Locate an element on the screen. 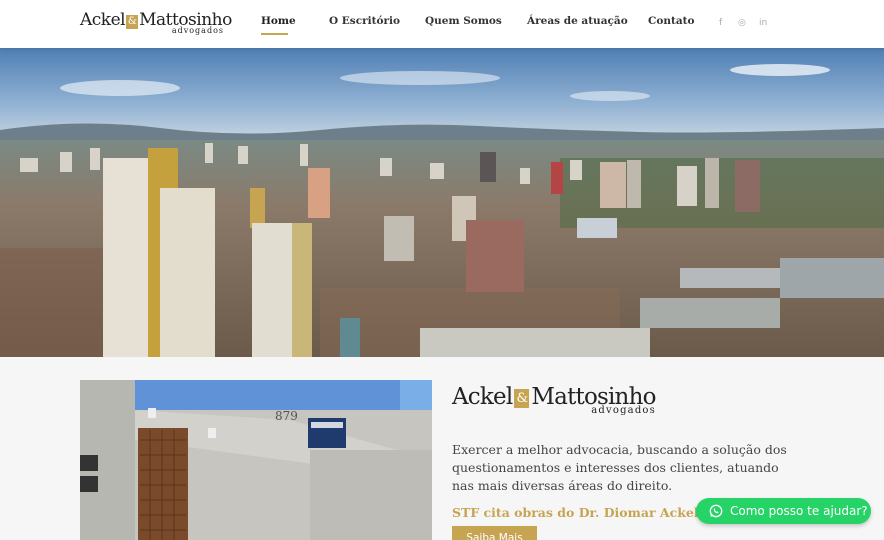 This screenshot has height=540, width=884. intro-logo-left: Ackel is located at coordinates (482, 397).